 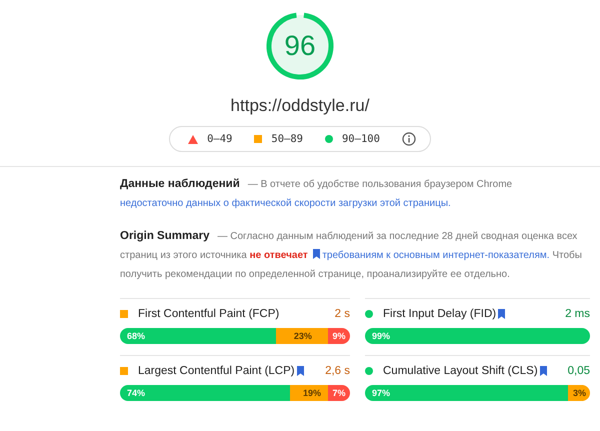 What do you see at coordinates (328, 139) in the screenshot?
I see `circle-icon` at bounding box center [328, 139].